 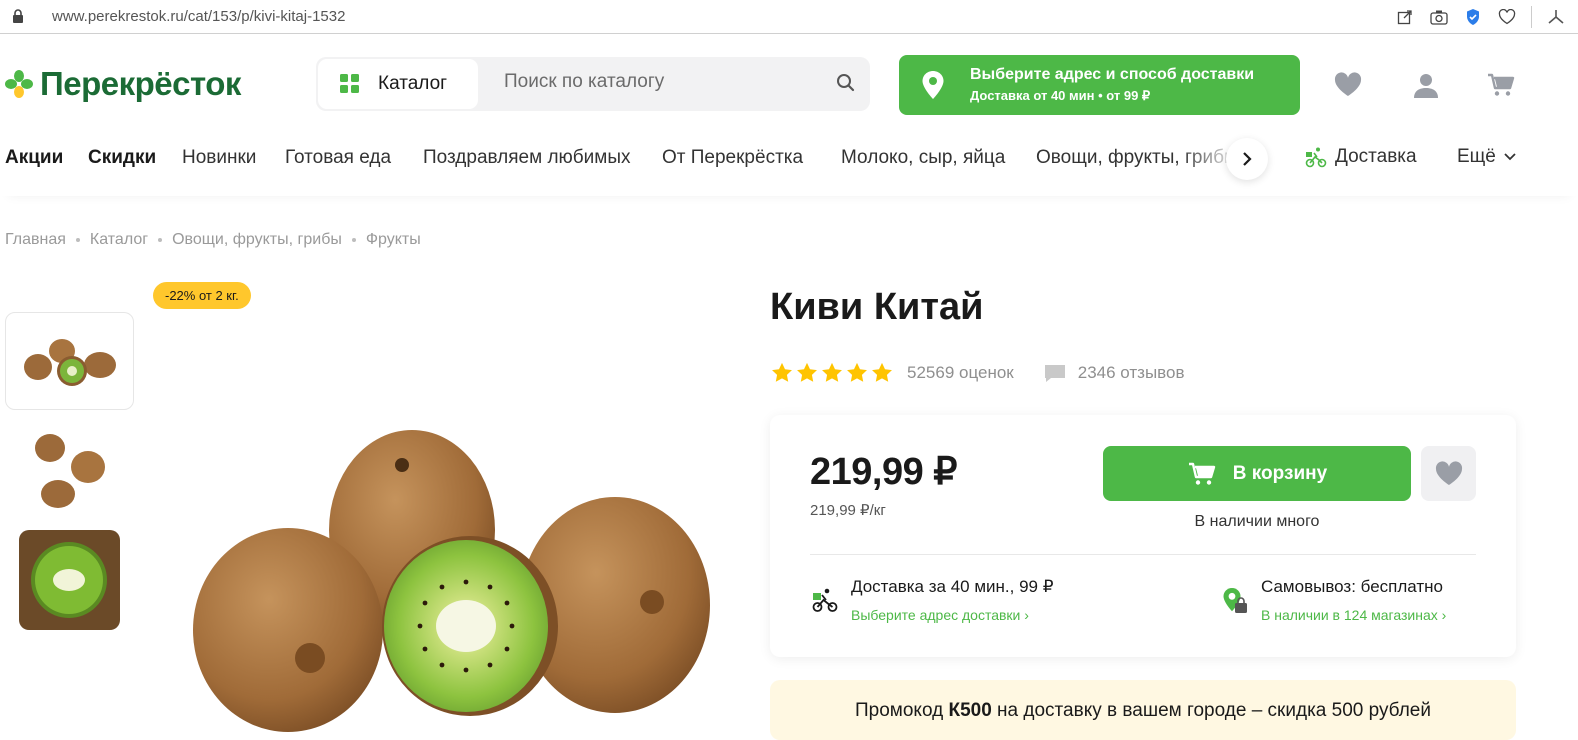 What do you see at coordinates (1507, 17) in the screenshot?
I see `heart-outline-icon` at bounding box center [1507, 17].